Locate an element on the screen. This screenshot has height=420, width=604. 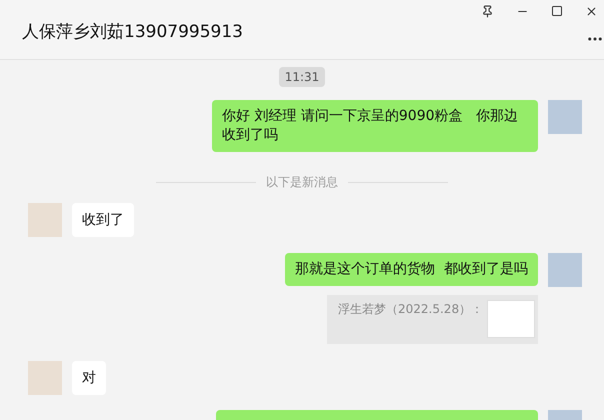
maximize-icon is located at coordinates (557, 11).